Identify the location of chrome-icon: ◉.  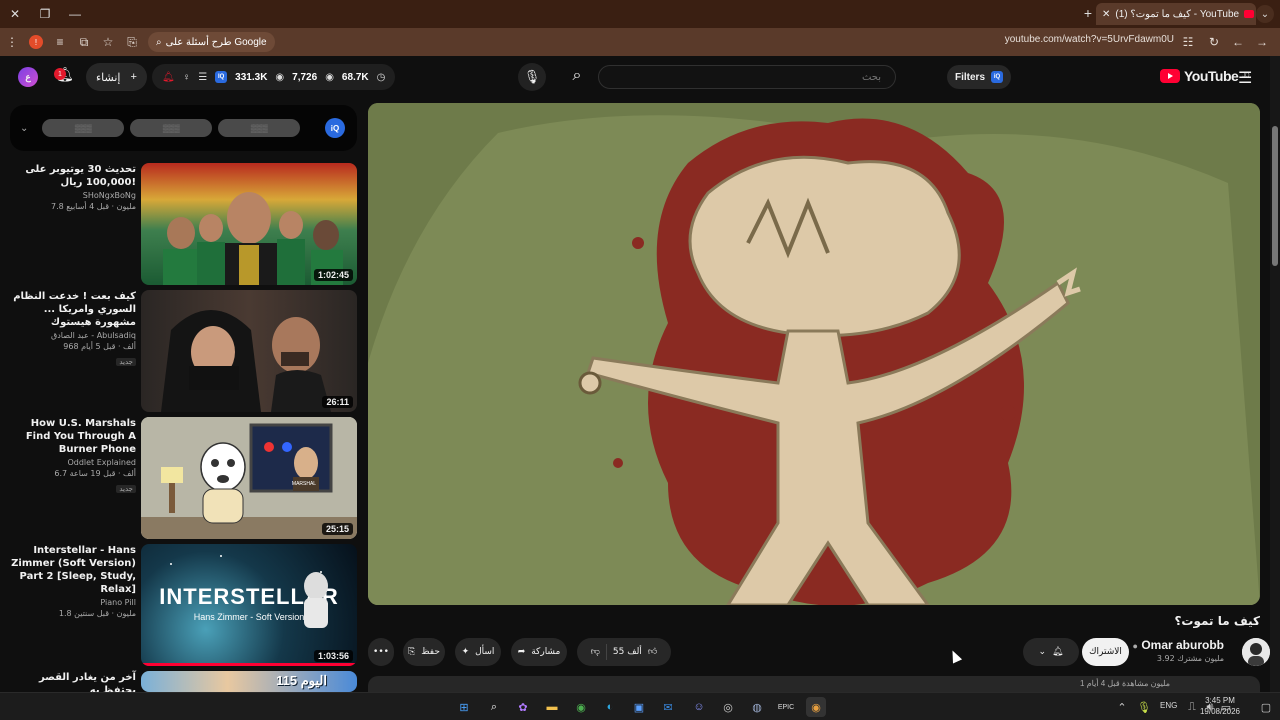
(581, 707).